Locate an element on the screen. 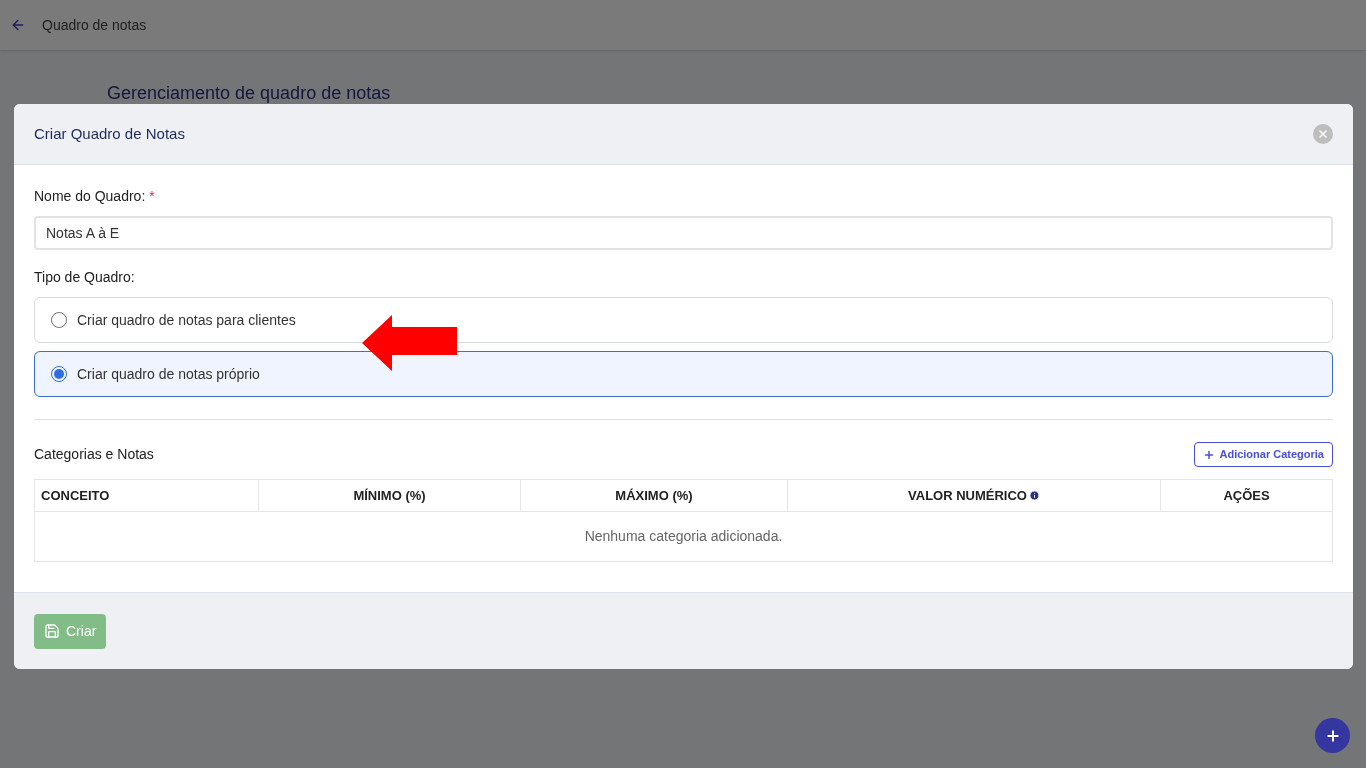  arrow-icon is located at coordinates (410, 343).